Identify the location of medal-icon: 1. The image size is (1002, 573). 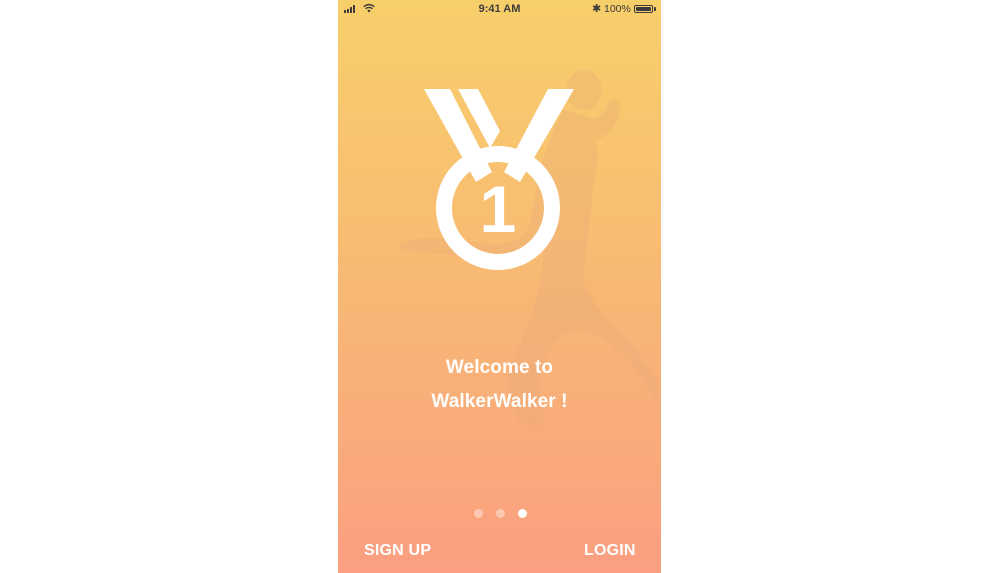
(499, 179).